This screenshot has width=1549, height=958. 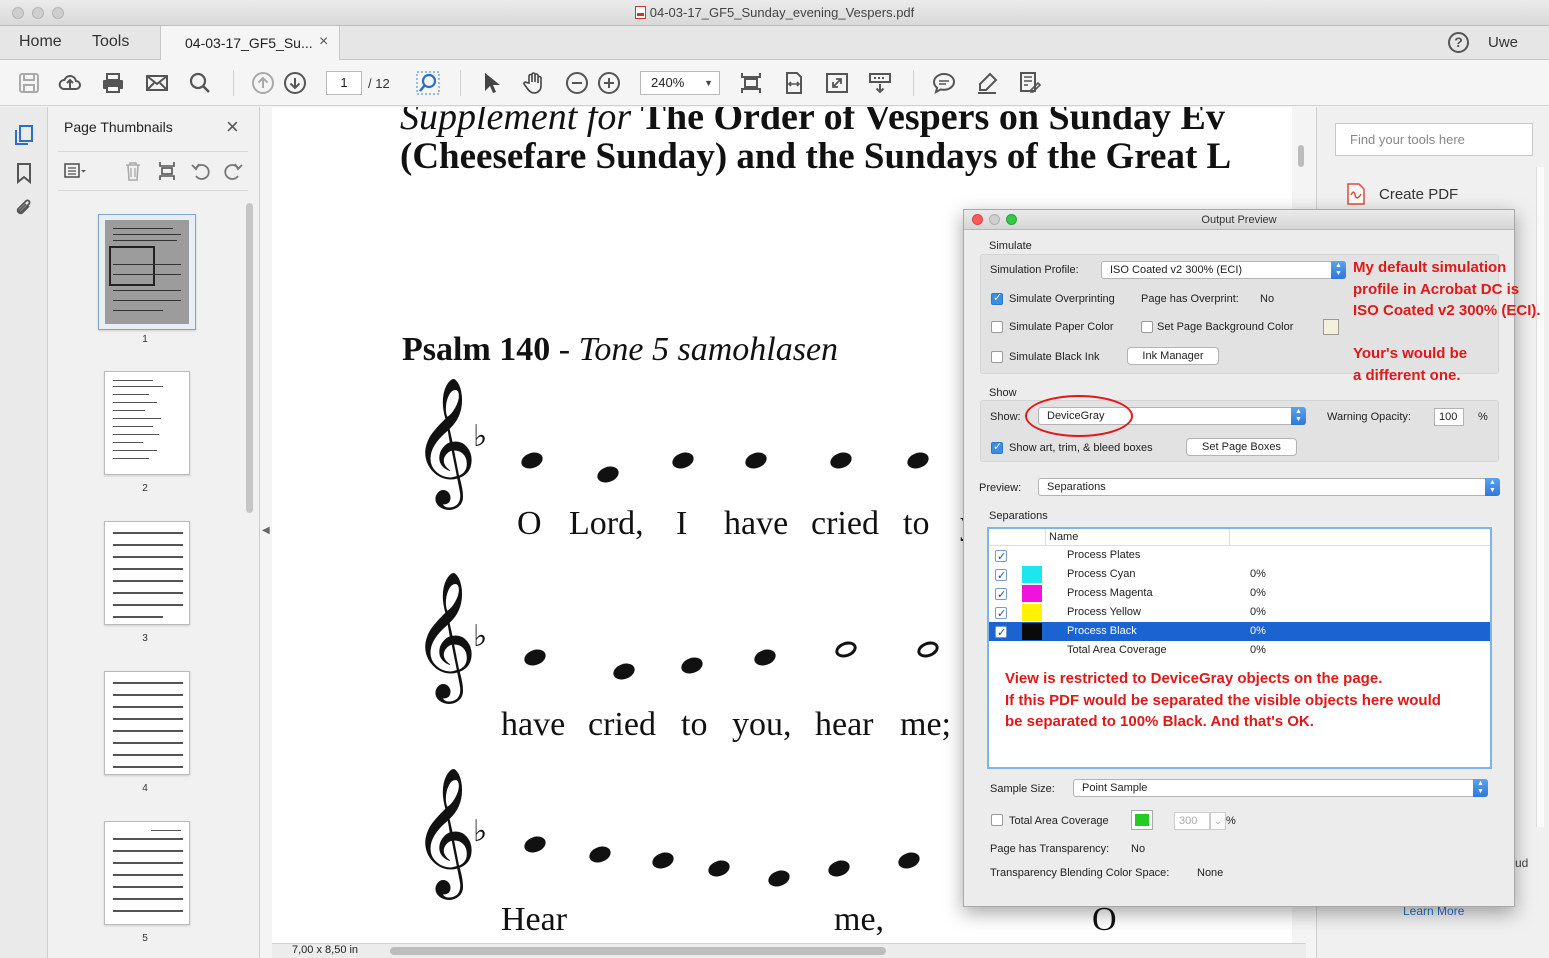 What do you see at coordinates (167, 171) in the screenshot?
I see `crop-page-icon` at bounding box center [167, 171].